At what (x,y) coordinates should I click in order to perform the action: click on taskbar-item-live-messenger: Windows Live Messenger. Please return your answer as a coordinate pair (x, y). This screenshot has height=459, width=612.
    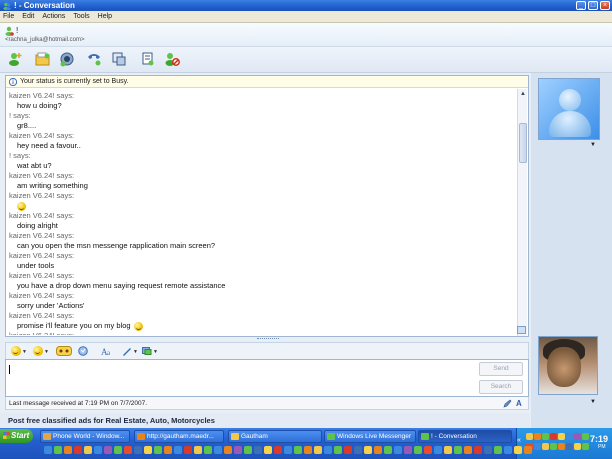
    Looking at the image, I should click on (370, 436).